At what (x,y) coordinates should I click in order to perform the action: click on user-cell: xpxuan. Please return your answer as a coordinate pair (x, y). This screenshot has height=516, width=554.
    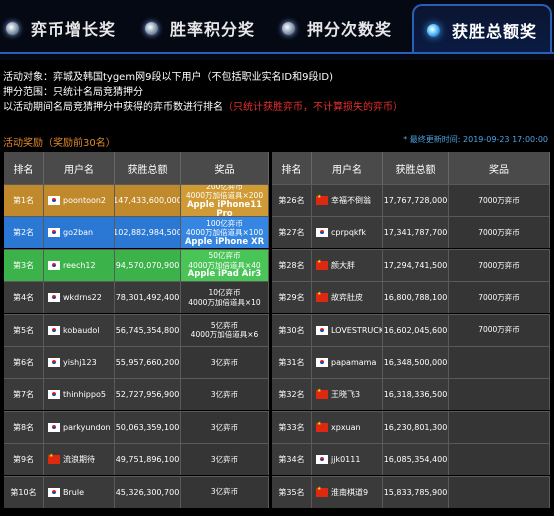
    Looking at the image, I should click on (347, 427).